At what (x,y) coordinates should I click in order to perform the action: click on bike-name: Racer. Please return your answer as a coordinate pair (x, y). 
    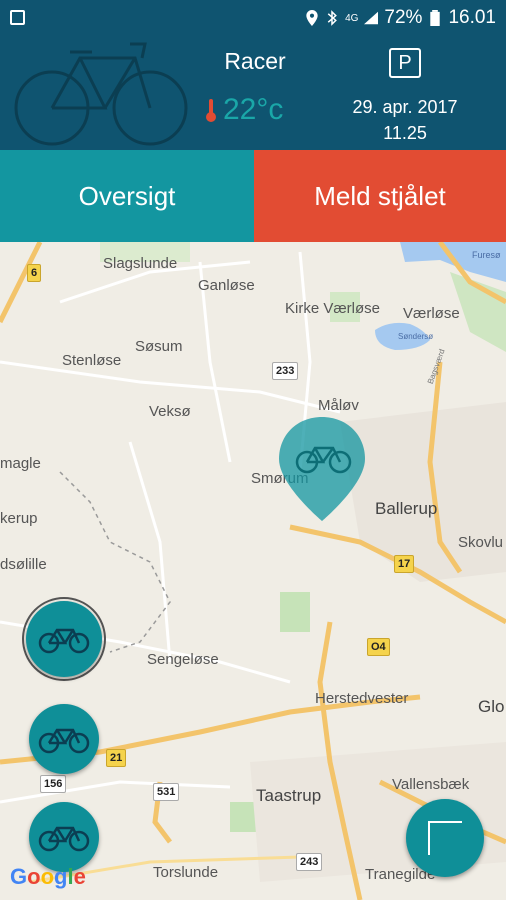
    Looking at the image, I should click on (255, 61).